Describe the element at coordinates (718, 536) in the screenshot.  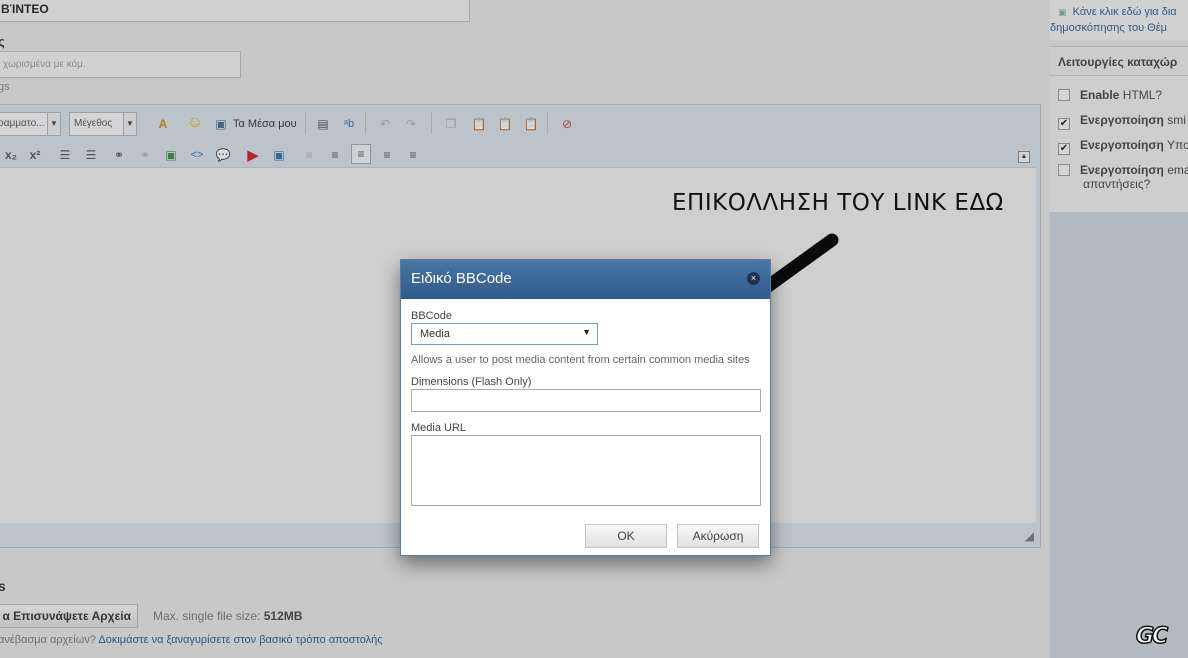
I see `cancel-button: Ακύρωση` at that location.